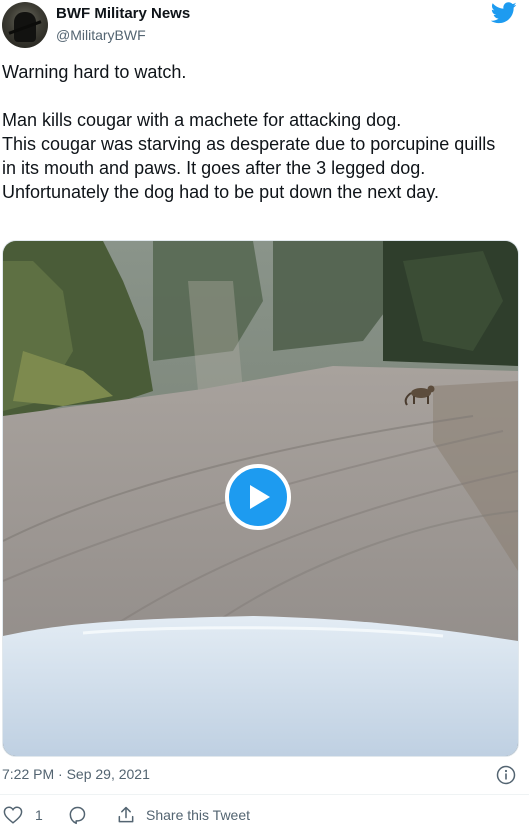 This screenshot has width=529, height=832. Describe the element at coordinates (264, 794) in the screenshot. I see `divider` at that location.